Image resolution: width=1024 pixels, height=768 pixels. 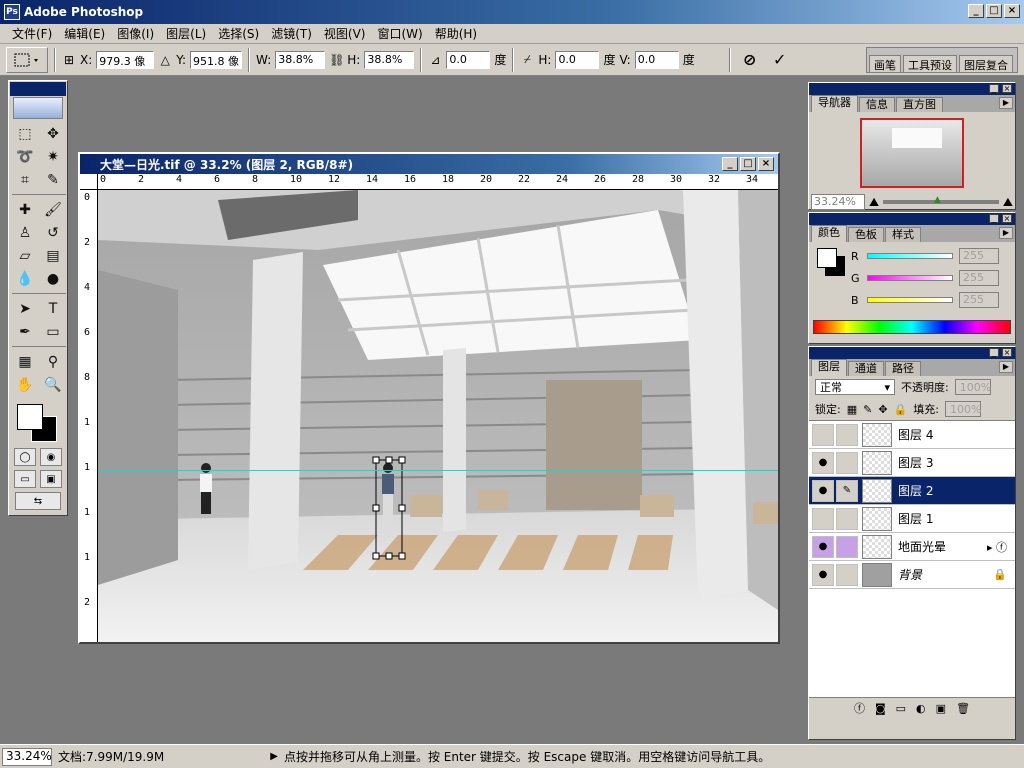 I want to click on screen-mode-full-icon: ▣, so click(x=51, y=479).